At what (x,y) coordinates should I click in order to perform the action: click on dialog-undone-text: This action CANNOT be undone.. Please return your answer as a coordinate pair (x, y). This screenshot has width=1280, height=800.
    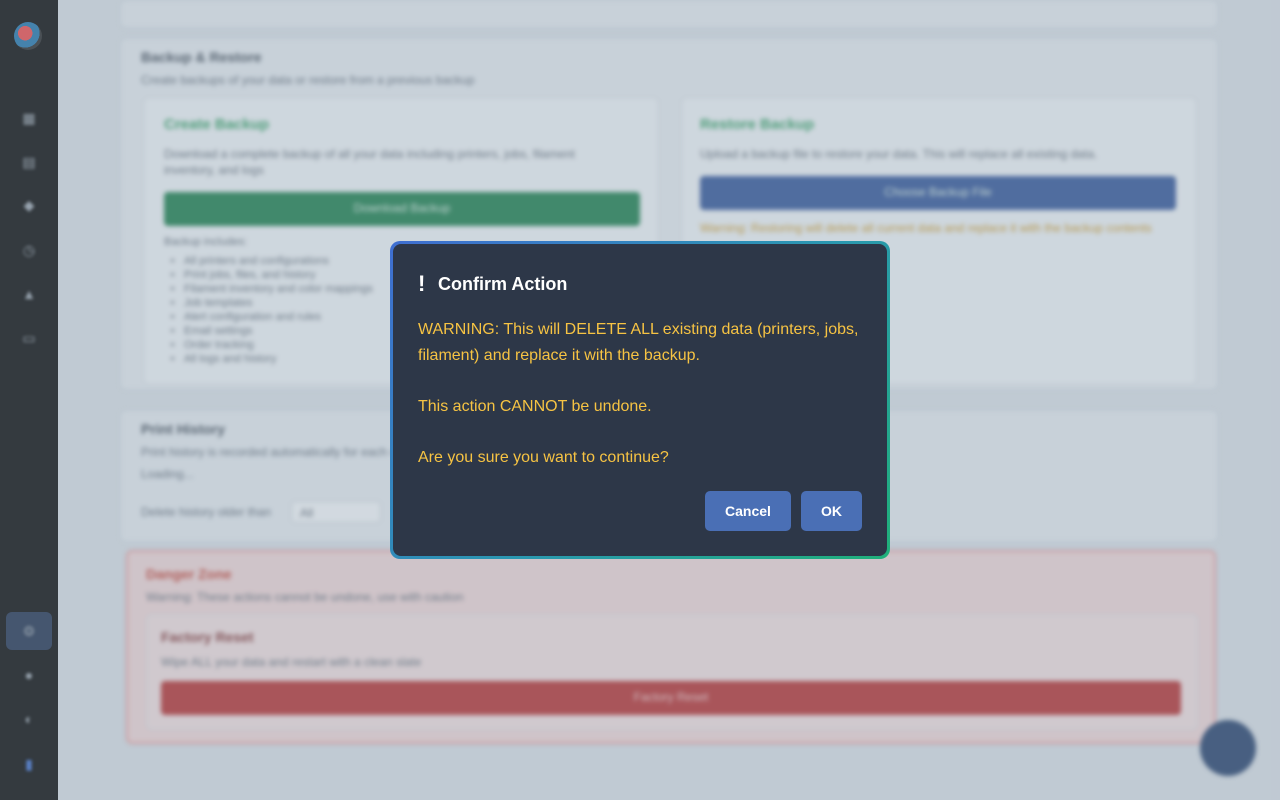
    Looking at the image, I should click on (535, 406).